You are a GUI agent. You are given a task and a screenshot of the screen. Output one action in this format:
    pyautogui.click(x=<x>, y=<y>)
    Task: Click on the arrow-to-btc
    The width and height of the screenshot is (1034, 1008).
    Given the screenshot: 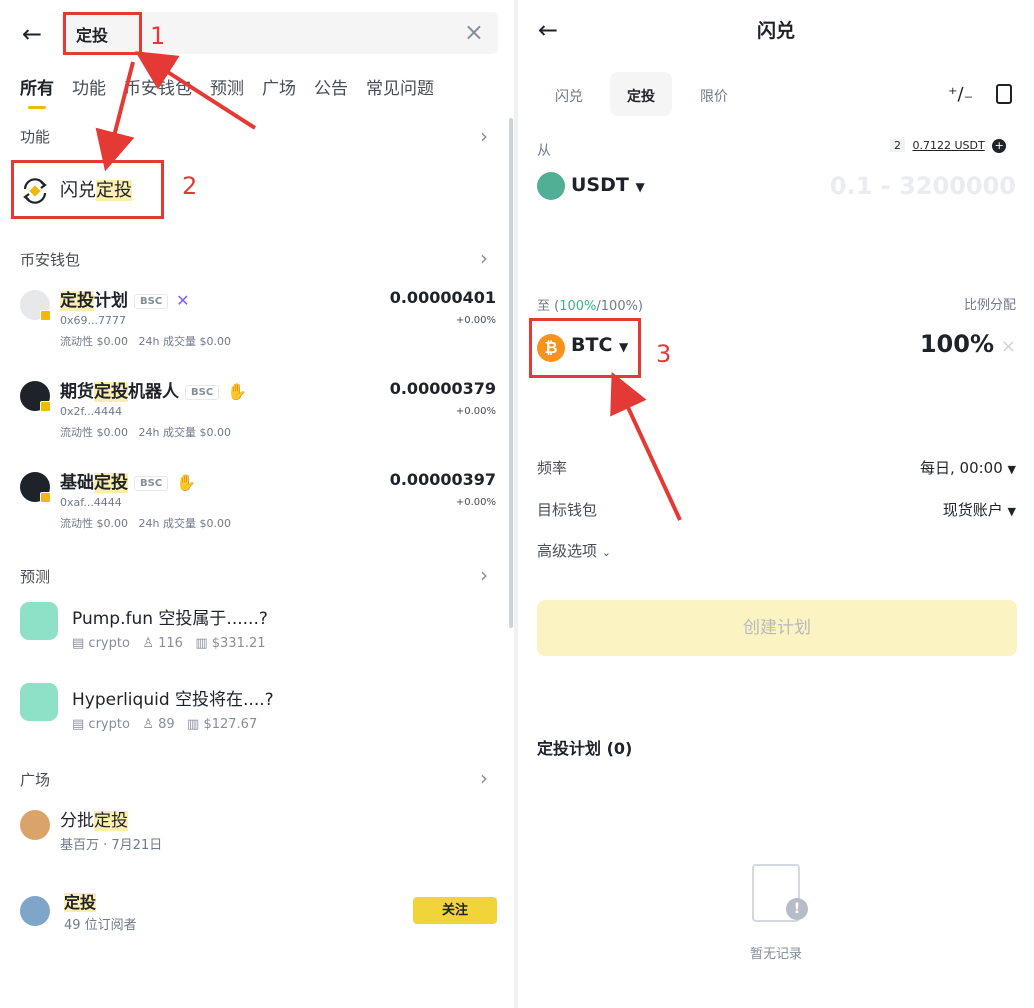 What is the action you would take?
    pyautogui.click(x=646, y=446)
    